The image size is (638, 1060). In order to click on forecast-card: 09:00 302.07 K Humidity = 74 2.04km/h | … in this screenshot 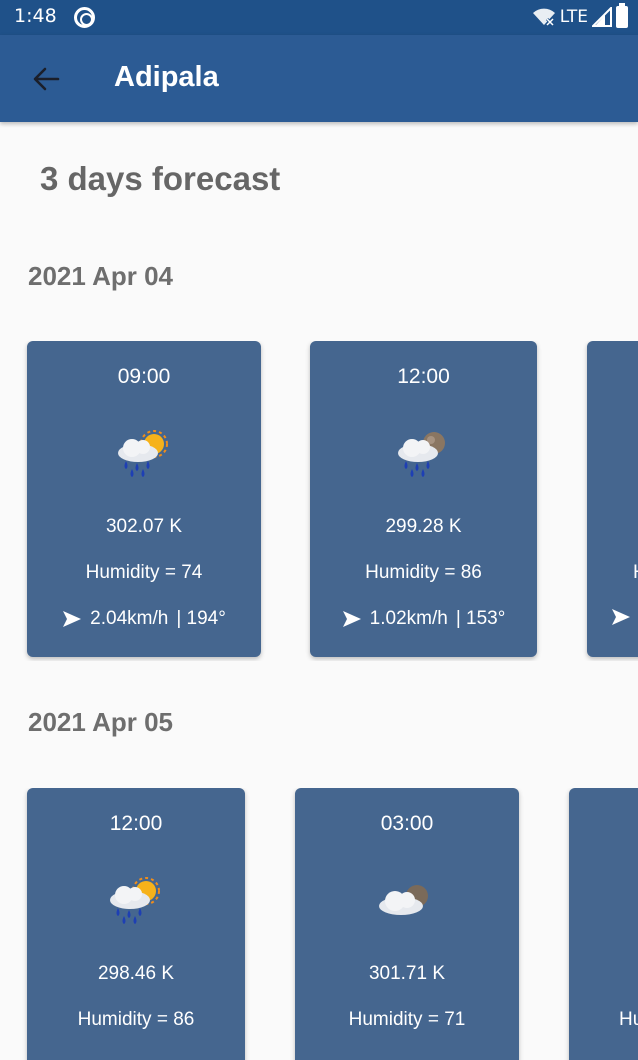, I will do `click(144, 499)`.